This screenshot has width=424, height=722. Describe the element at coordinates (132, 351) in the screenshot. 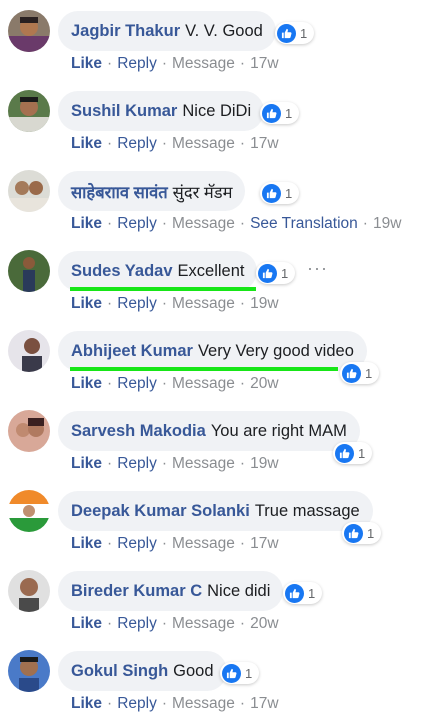

I see `commenter-name: Abhijeet Kumar` at that location.